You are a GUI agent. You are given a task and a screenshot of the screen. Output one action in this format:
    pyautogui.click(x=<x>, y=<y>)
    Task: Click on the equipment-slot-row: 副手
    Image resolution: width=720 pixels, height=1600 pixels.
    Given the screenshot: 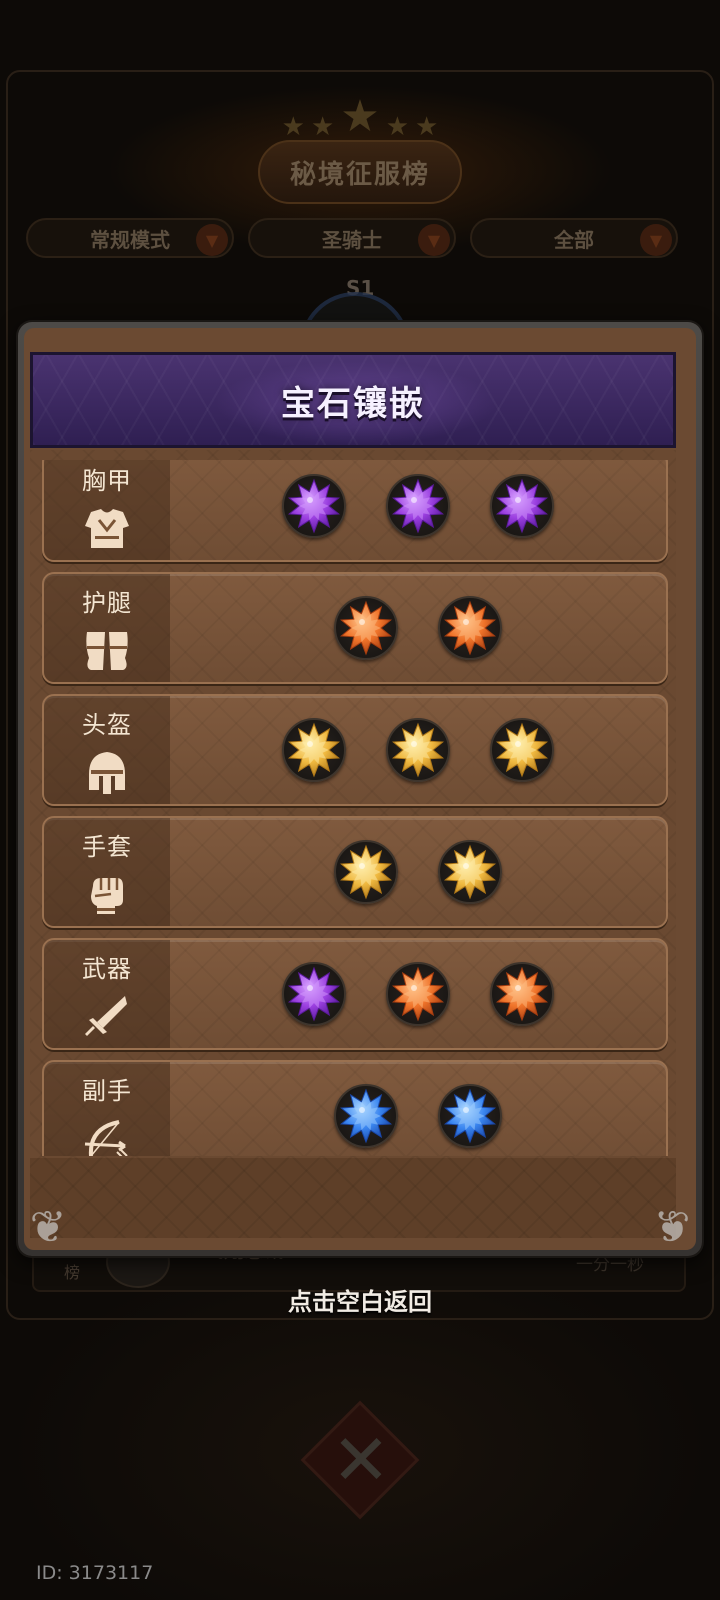 What is the action you would take?
    pyautogui.click(x=355, y=1108)
    